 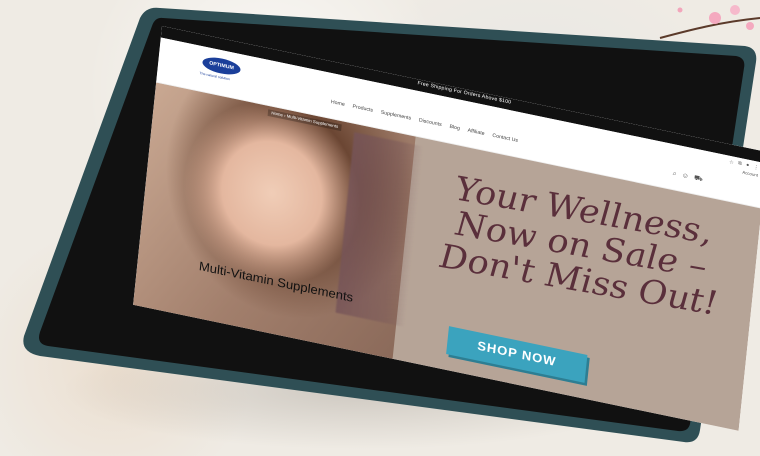 What do you see at coordinates (750, 174) in the screenshot?
I see `account-link: Account` at bounding box center [750, 174].